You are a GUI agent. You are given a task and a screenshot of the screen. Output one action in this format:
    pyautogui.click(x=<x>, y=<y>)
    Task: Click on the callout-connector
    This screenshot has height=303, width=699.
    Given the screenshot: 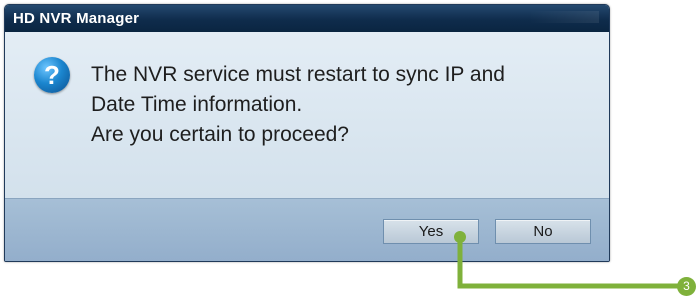 What is the action you would take?
    pyautogui.click(x=567, y=260)
    